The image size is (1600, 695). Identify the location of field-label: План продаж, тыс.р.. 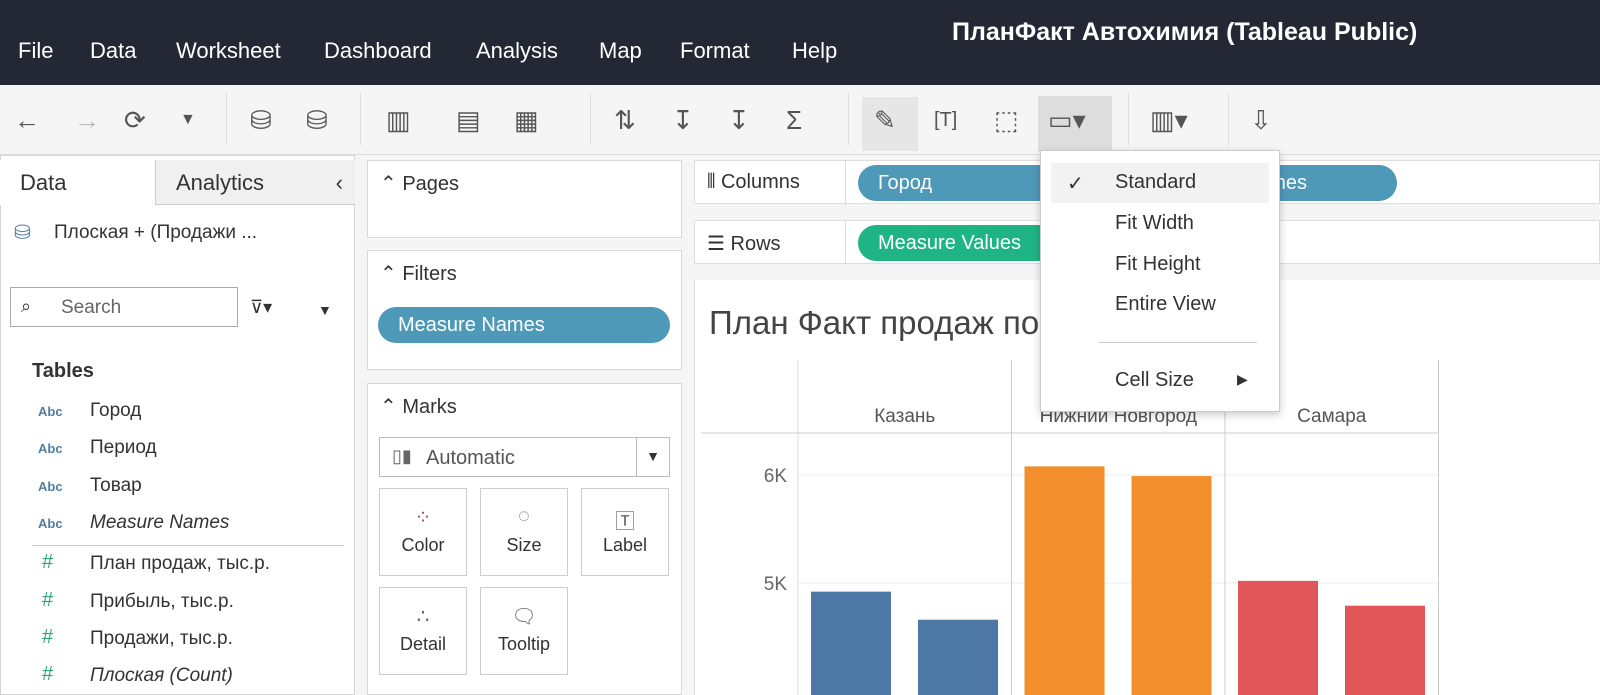
(180, 563).